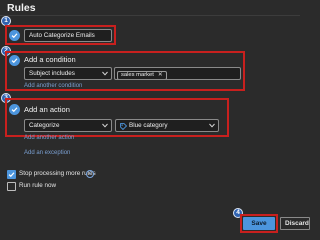  What do you see at coordinates (137, 75) in the screenshot?
I see `condition-chip-text: sales market` at bounding box center [137, 75].